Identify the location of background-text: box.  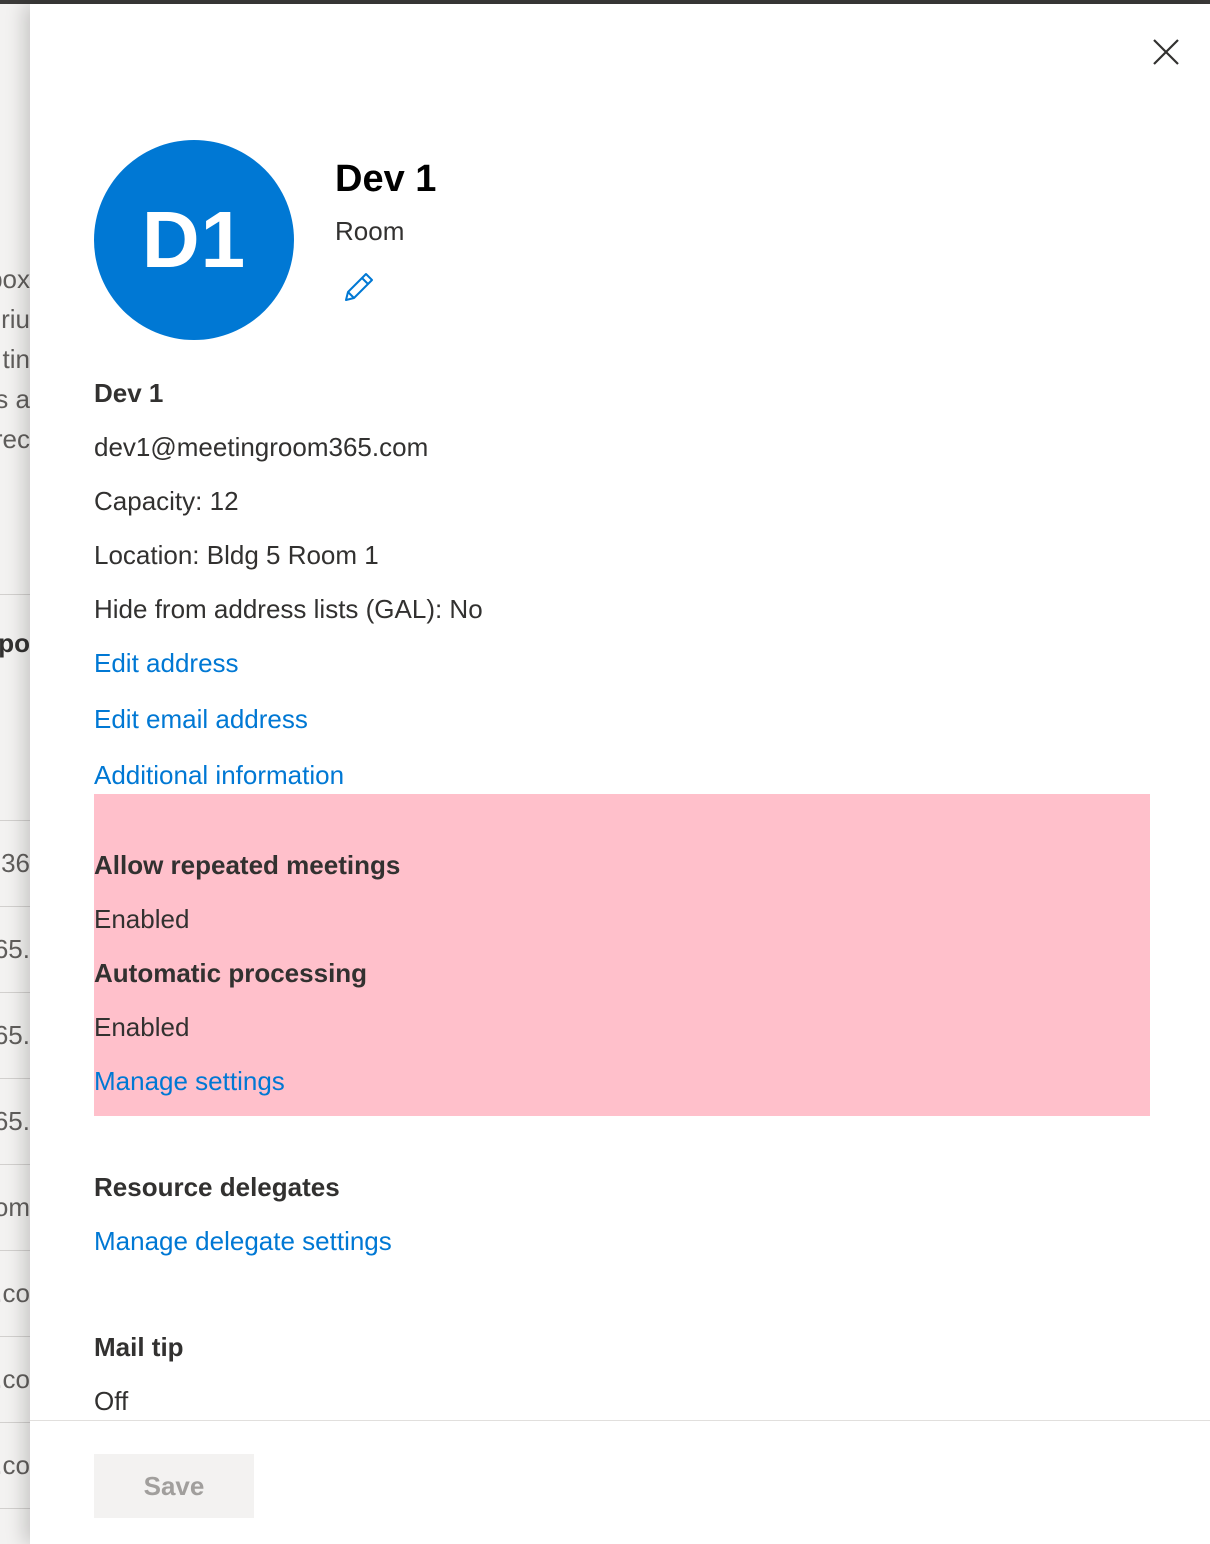
(15, 279).